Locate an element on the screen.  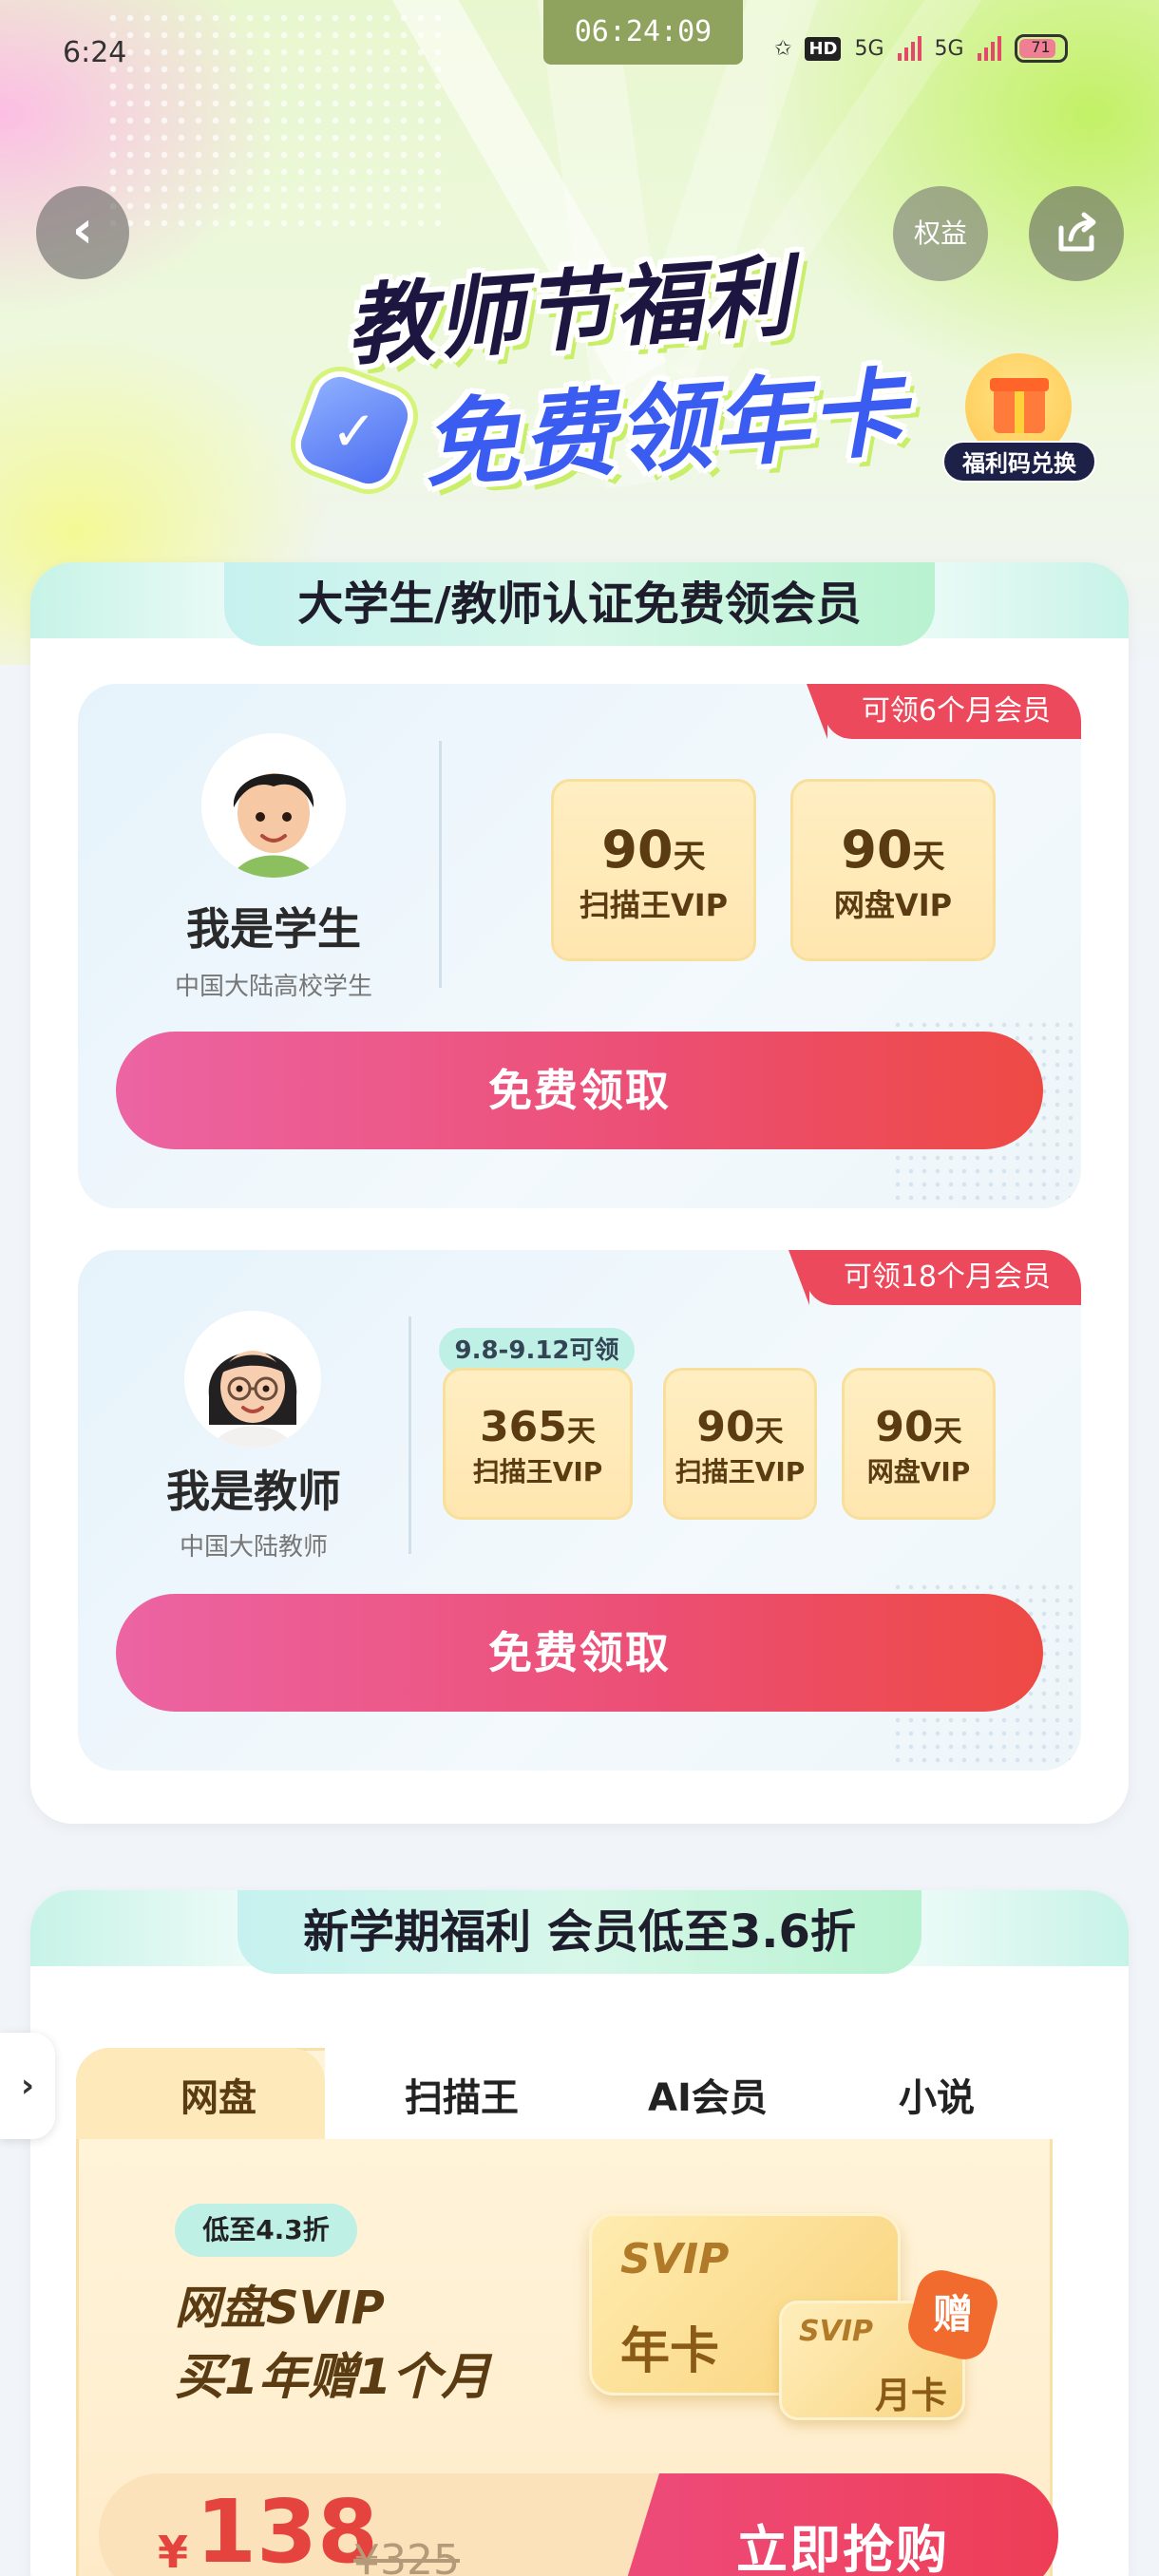
student-avatar is located at coordinates (273, 805).